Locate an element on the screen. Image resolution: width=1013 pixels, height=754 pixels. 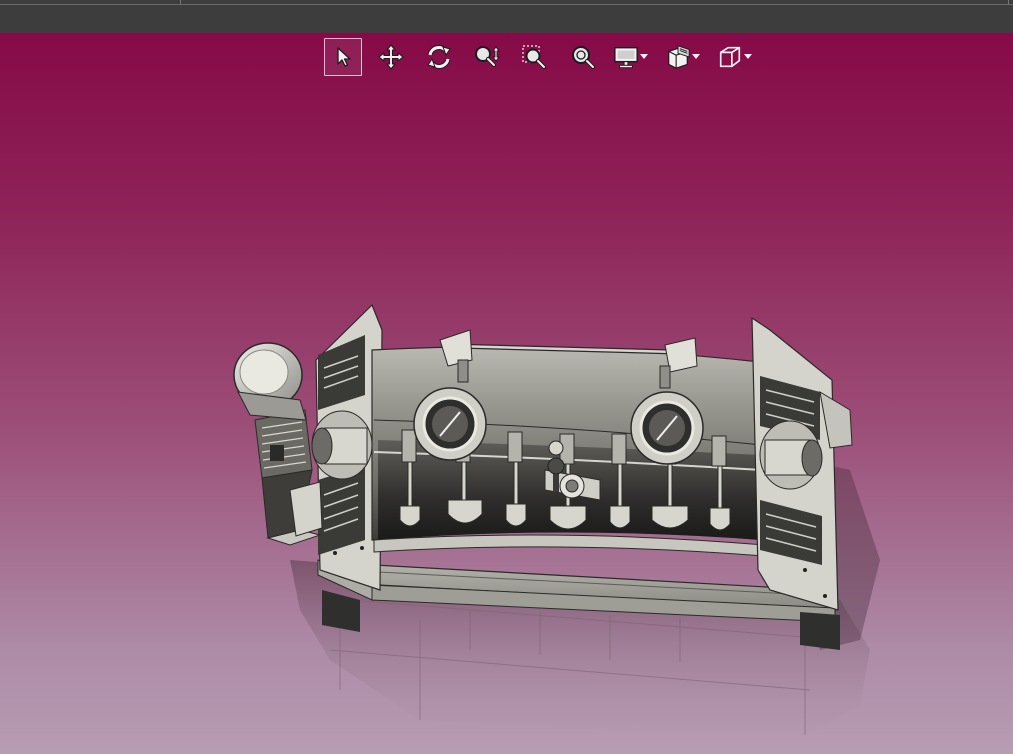
zoom-window-button is located at coordinates (535, 57).